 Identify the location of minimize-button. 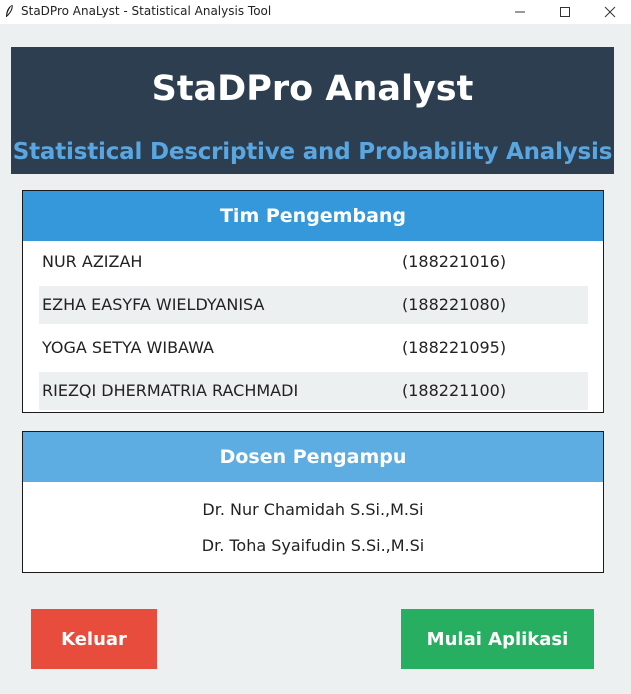
(520, 12).